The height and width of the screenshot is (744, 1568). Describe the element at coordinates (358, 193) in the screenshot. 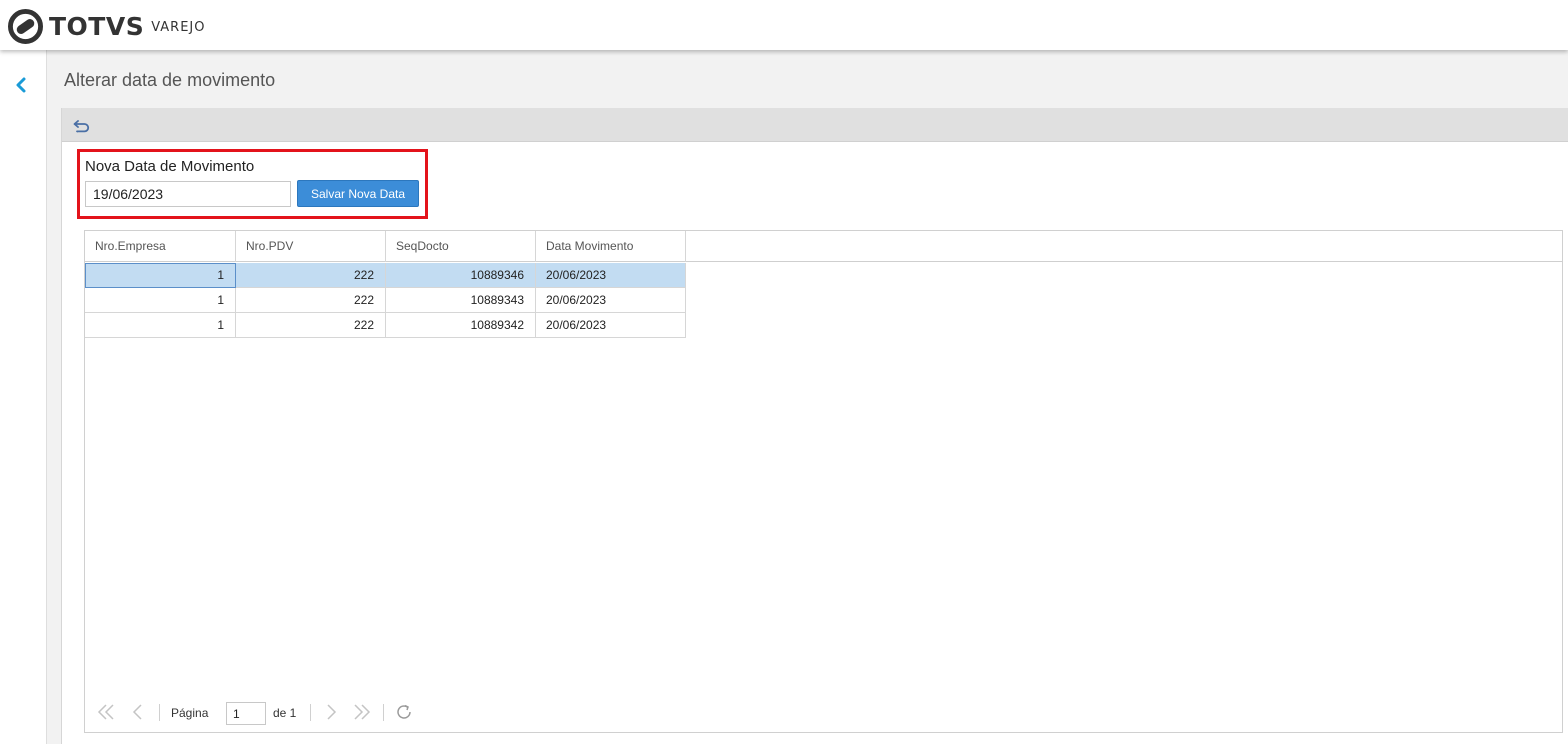

I see `save-new-date-button: Salvar Nova Data` at that location.